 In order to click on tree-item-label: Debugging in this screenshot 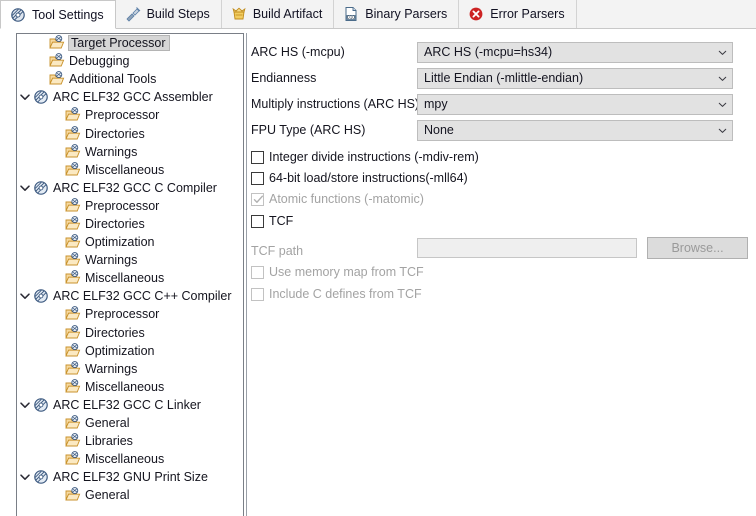, I will do `click(99, 61)`.